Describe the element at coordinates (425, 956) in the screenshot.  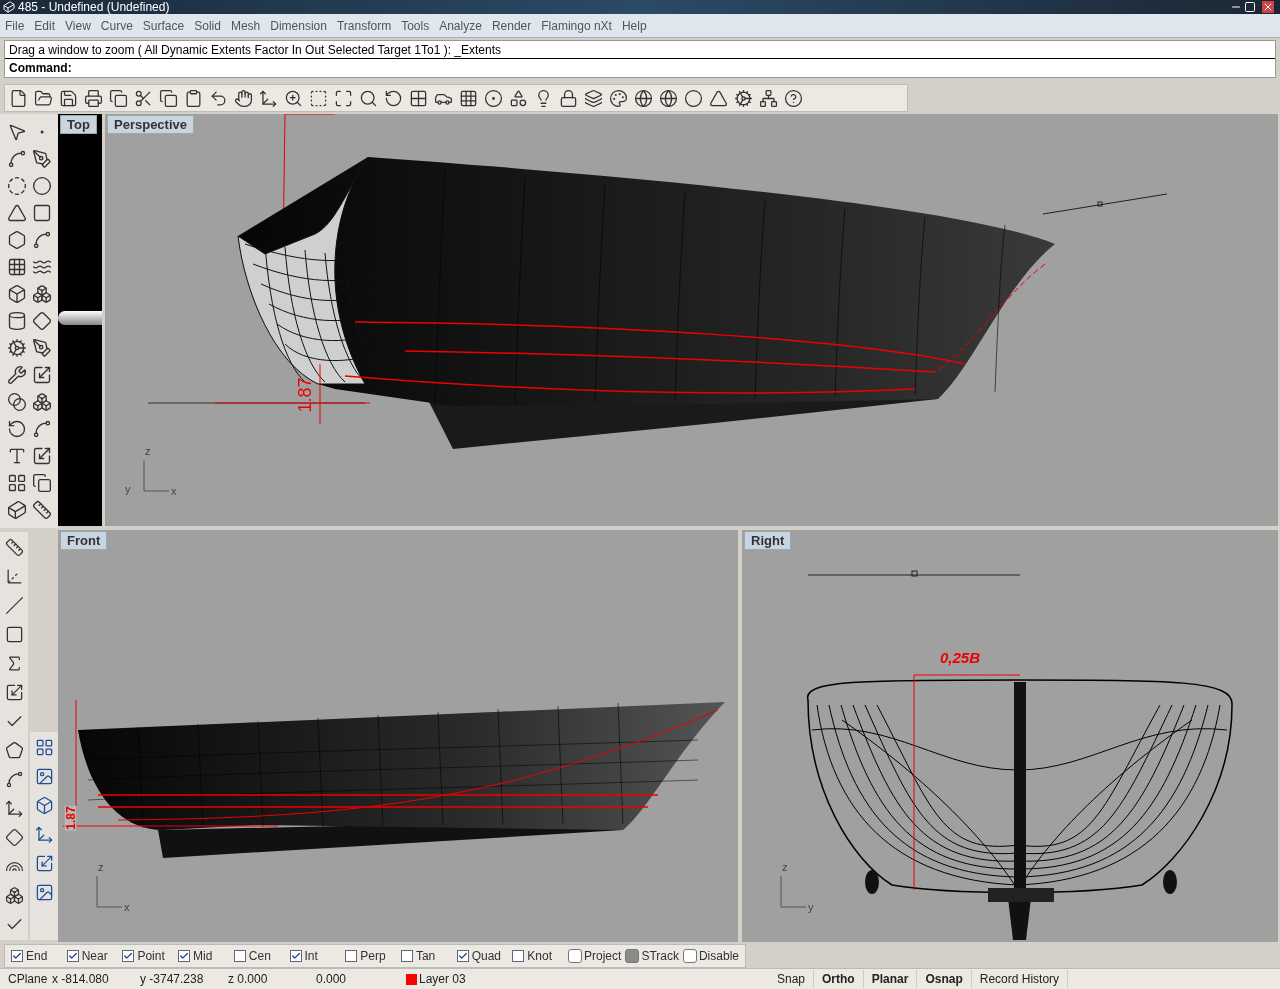
I see `osnap-label: Tan` at that location.